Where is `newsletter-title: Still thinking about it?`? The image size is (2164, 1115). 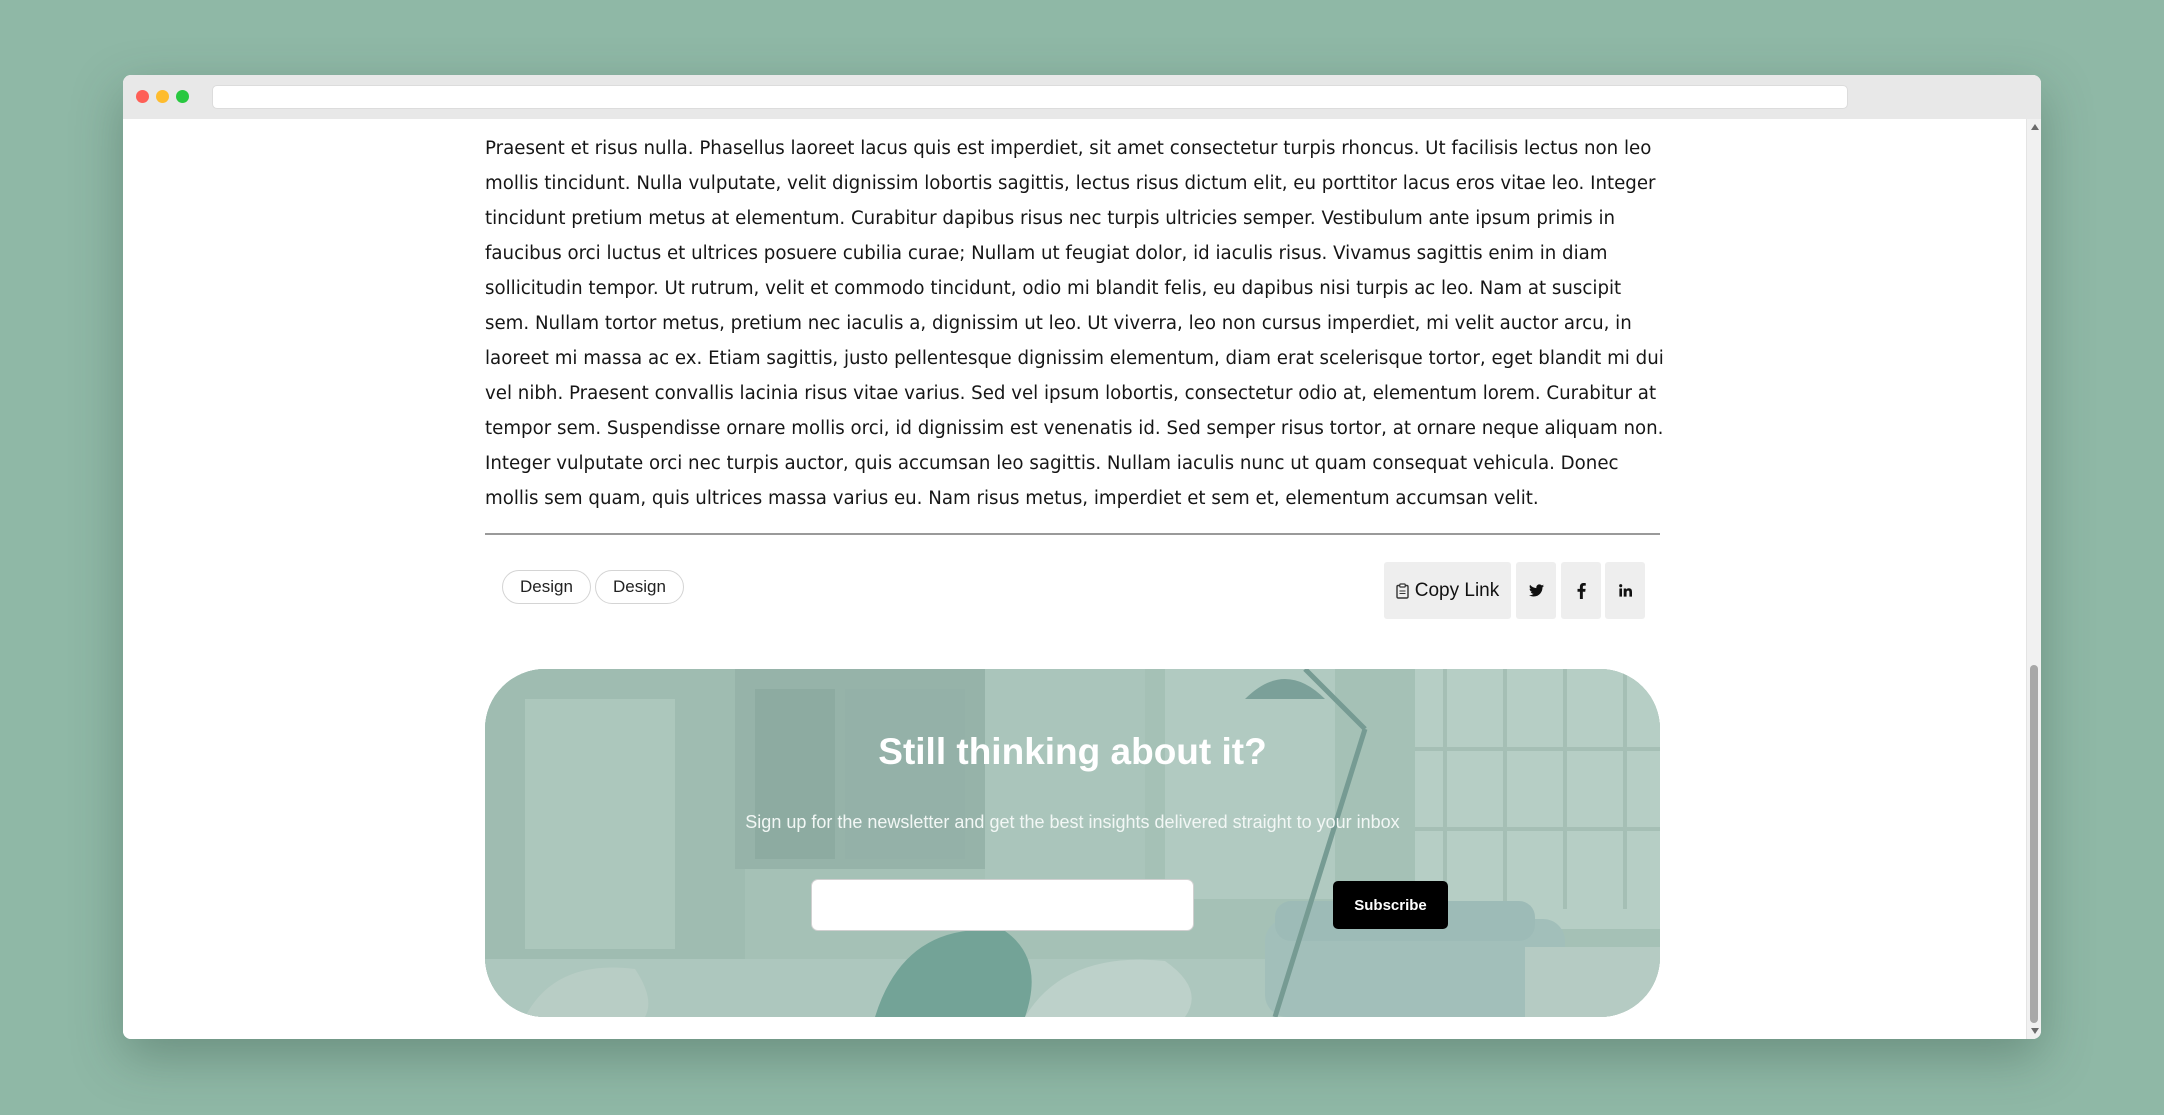
newsletter-title: Still thinking about it? is located at coordinates (1072, 751).